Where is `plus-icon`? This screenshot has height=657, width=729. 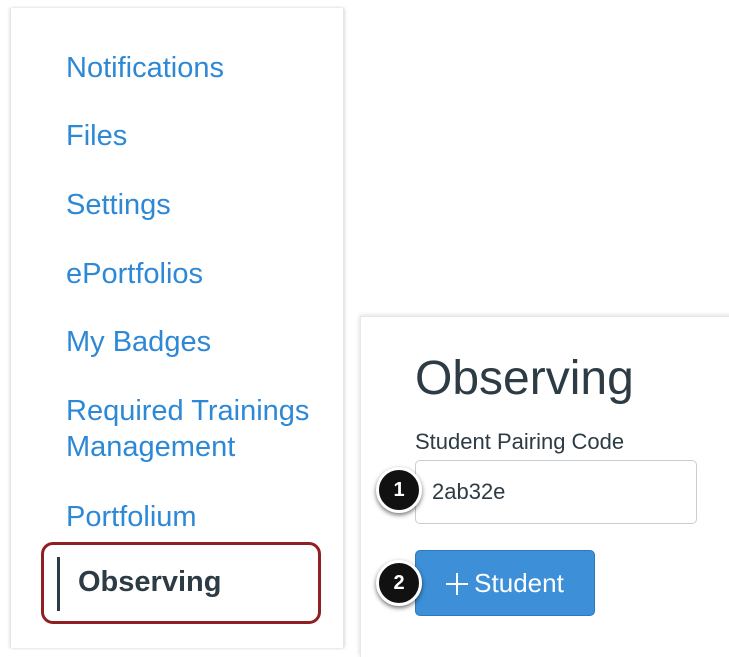 plus-icon is located at coordinates (457, 584).